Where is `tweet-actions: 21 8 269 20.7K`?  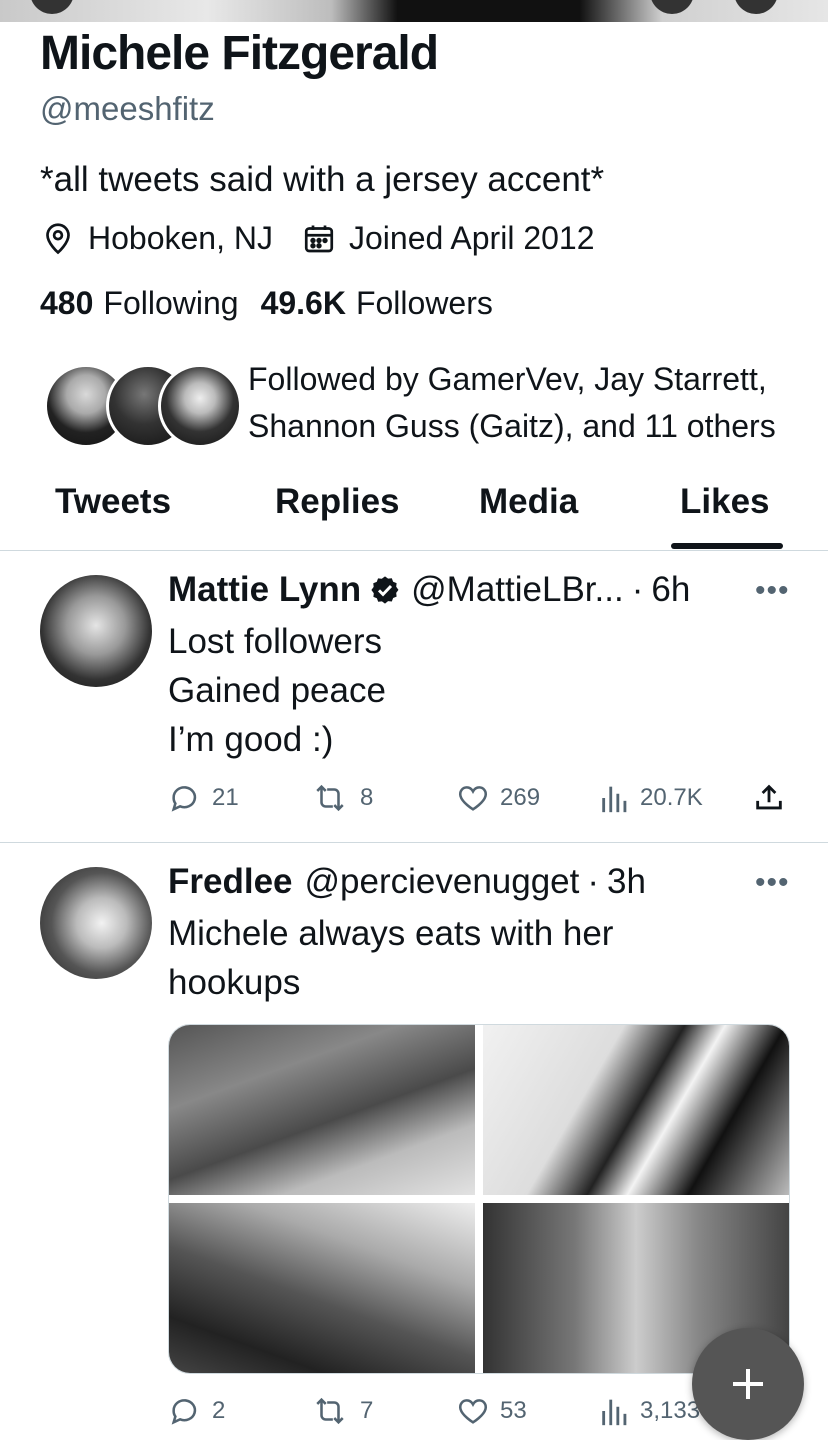
tweet-actions: 21 8 269 20.7K is located at coordinates (478, 801).